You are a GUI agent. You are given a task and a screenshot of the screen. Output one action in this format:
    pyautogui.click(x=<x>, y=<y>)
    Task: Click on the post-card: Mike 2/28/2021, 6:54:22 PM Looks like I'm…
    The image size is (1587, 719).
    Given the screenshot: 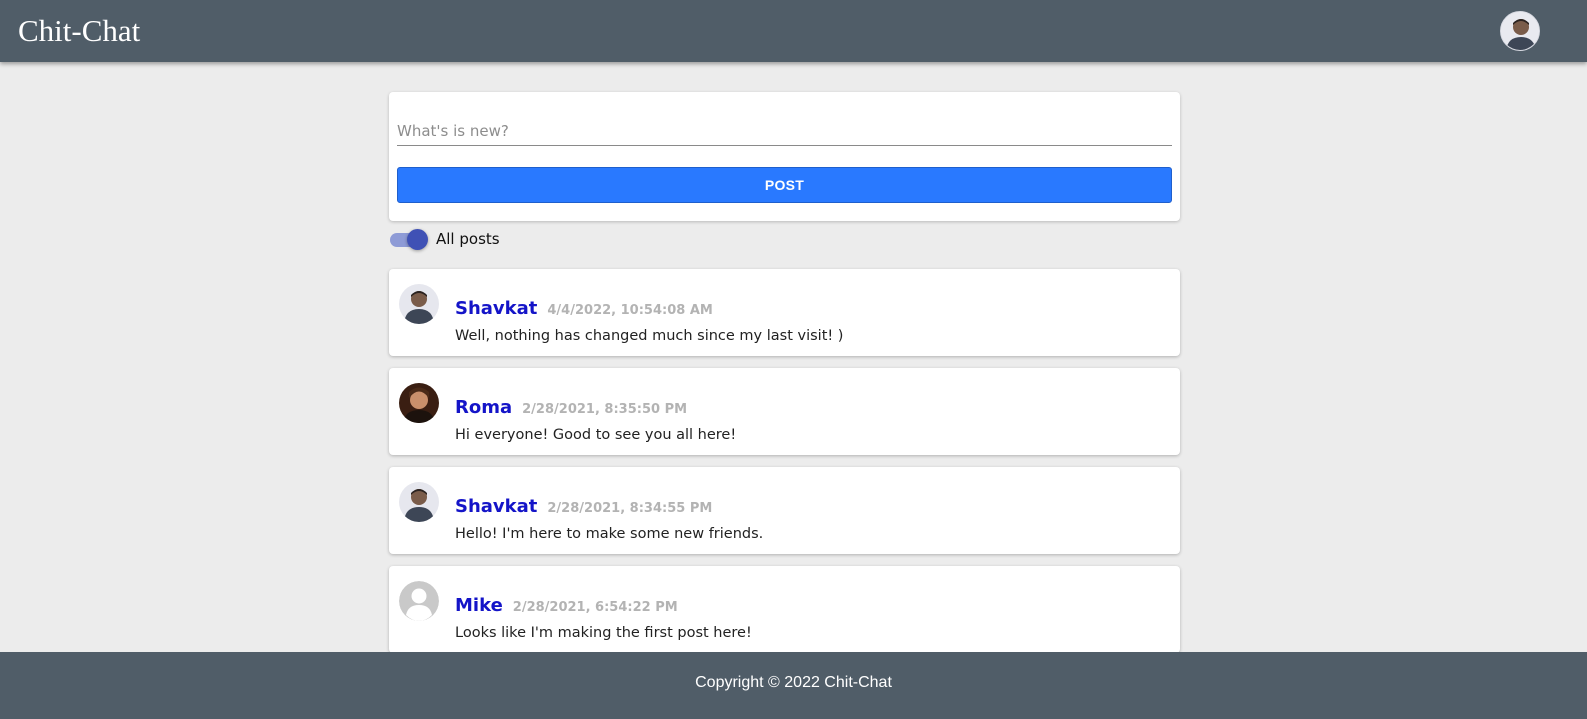 What is the action you would take?
    pyautogui.click(x=784, y=609)
    